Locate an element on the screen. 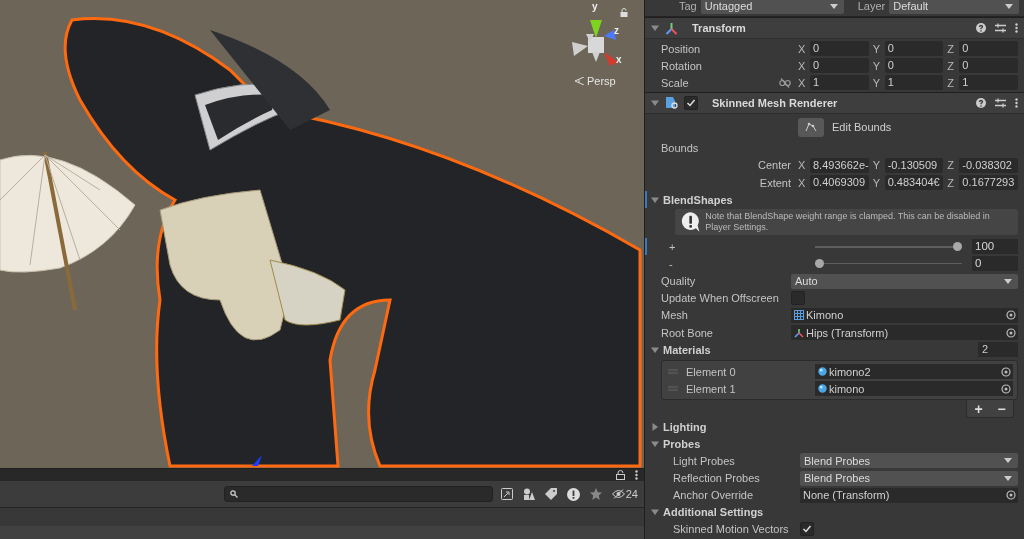  remove-button: − is located at coordinates (1001, 408).